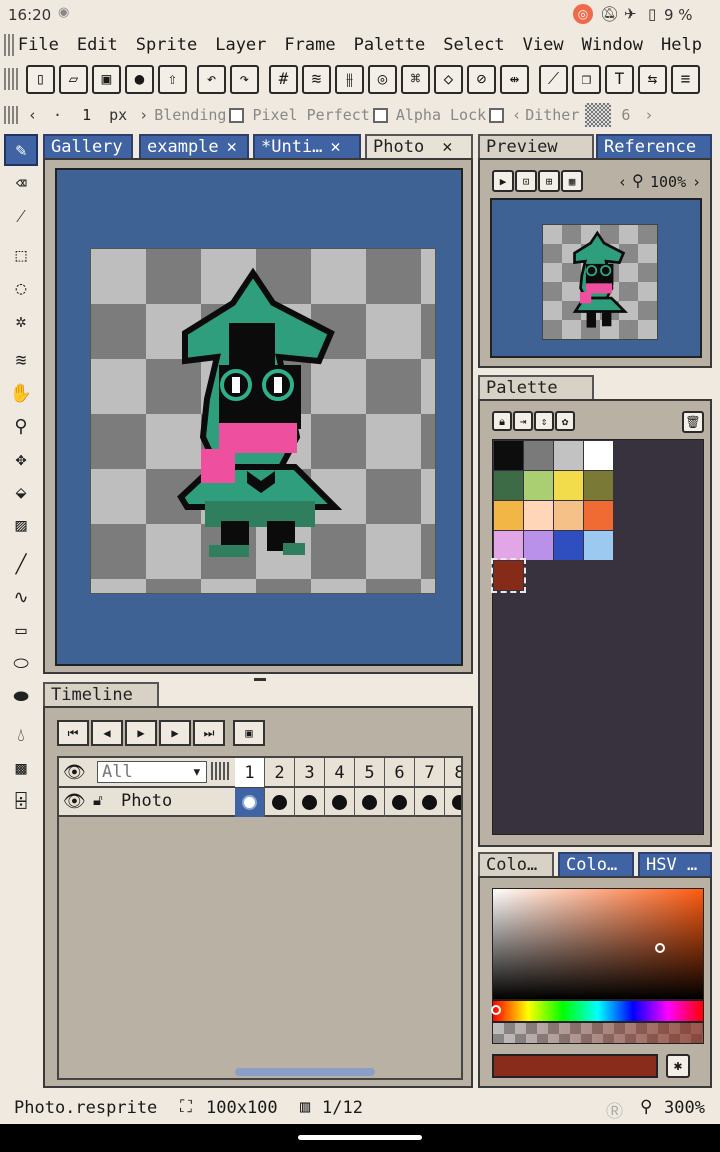 The height and width of the screenshot is (1152, 720). I want to click on timeline-scrollbar, so click(305, 1072).